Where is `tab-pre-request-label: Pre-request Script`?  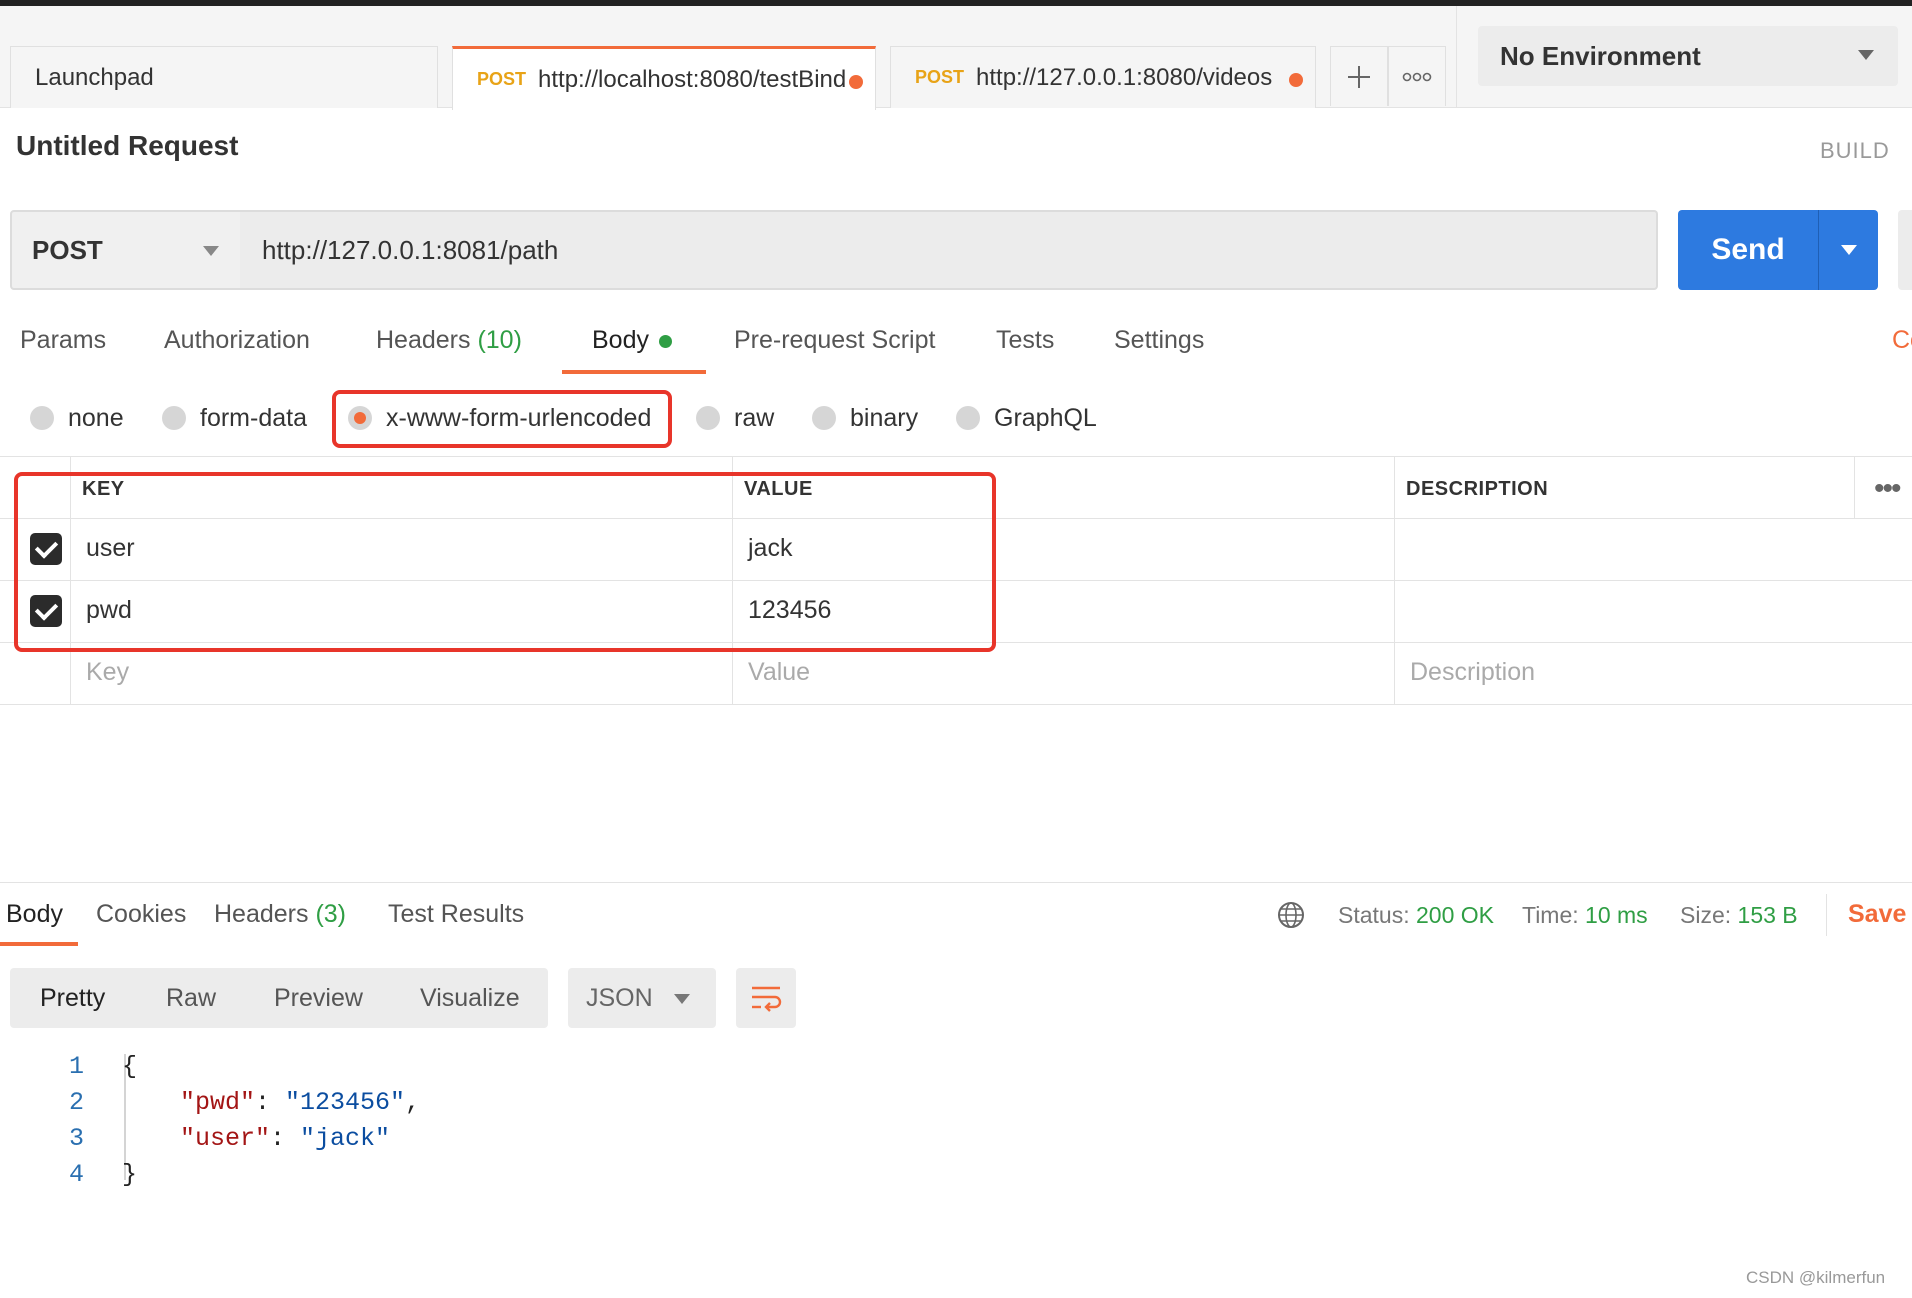
tab-pre-request-label: Pre-request Script is located at coordinates (835, 340).